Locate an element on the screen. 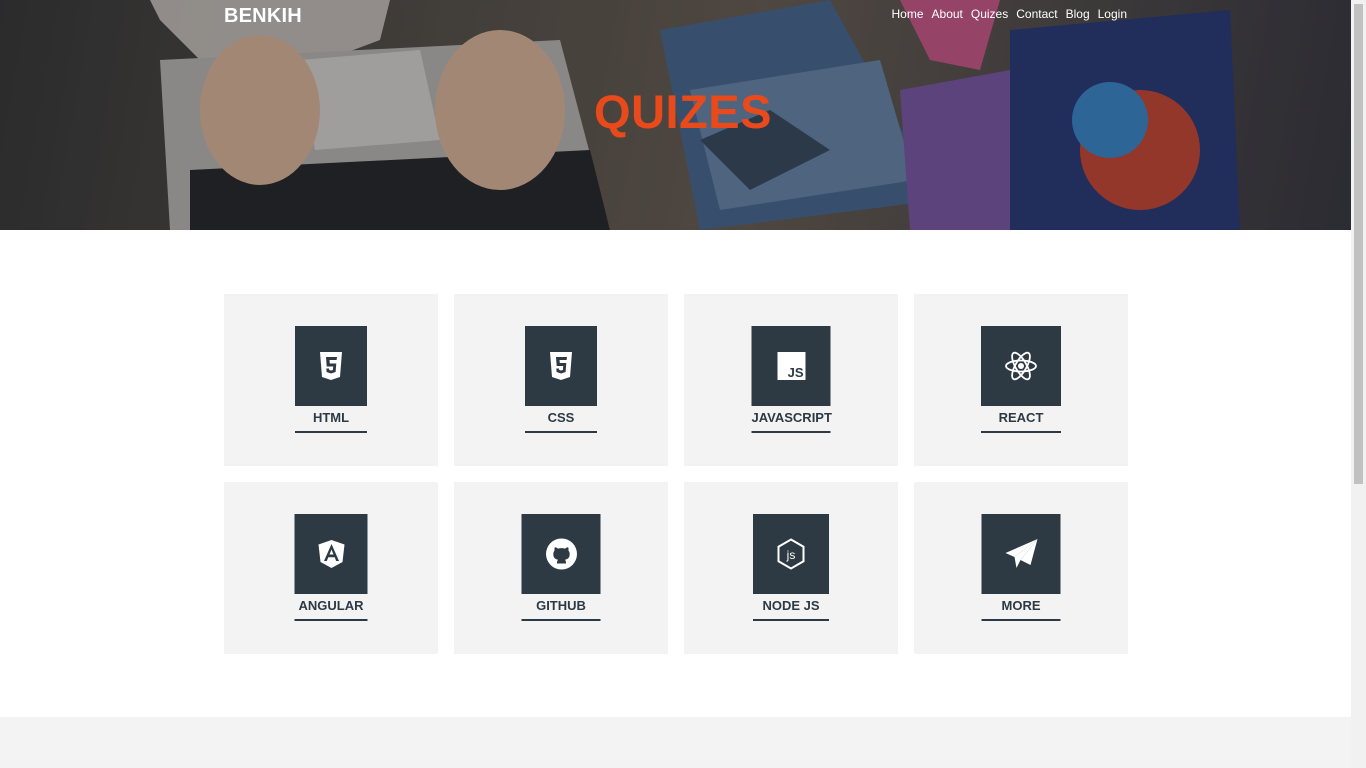 This screenshot has width=1366, height=768. quiz-label: CSS is located at coordinates (561, 419).